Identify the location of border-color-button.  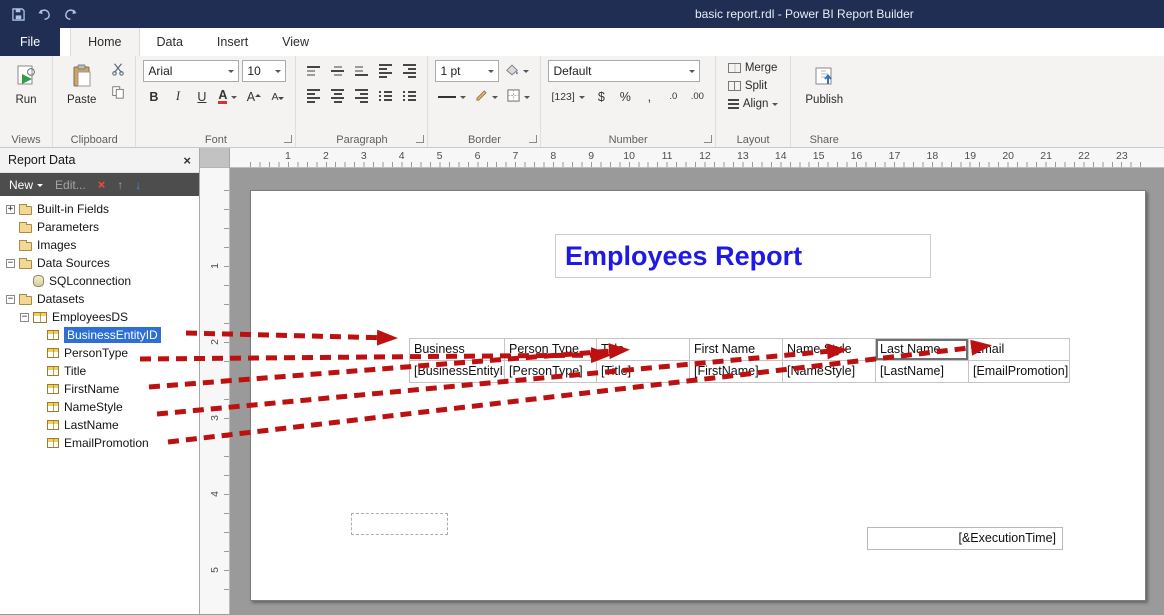
(486, 96).